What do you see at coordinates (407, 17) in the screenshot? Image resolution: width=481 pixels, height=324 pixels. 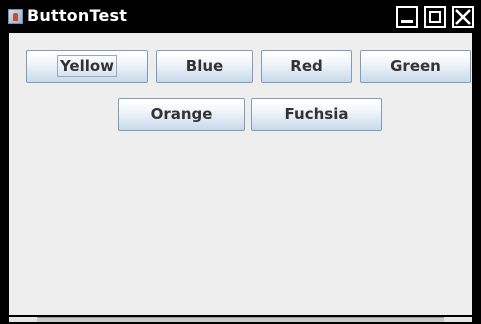 I see `minimize-button` at bounding box center [407, 17].